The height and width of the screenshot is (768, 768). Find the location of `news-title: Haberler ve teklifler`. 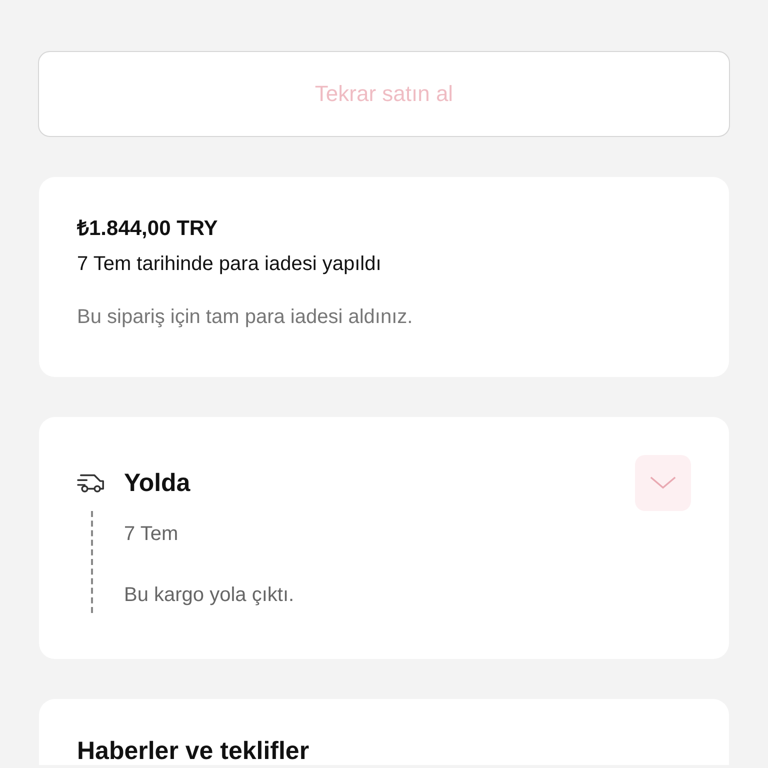

news-title: Haberler ve teklifler is located at coordinates (193, 751).